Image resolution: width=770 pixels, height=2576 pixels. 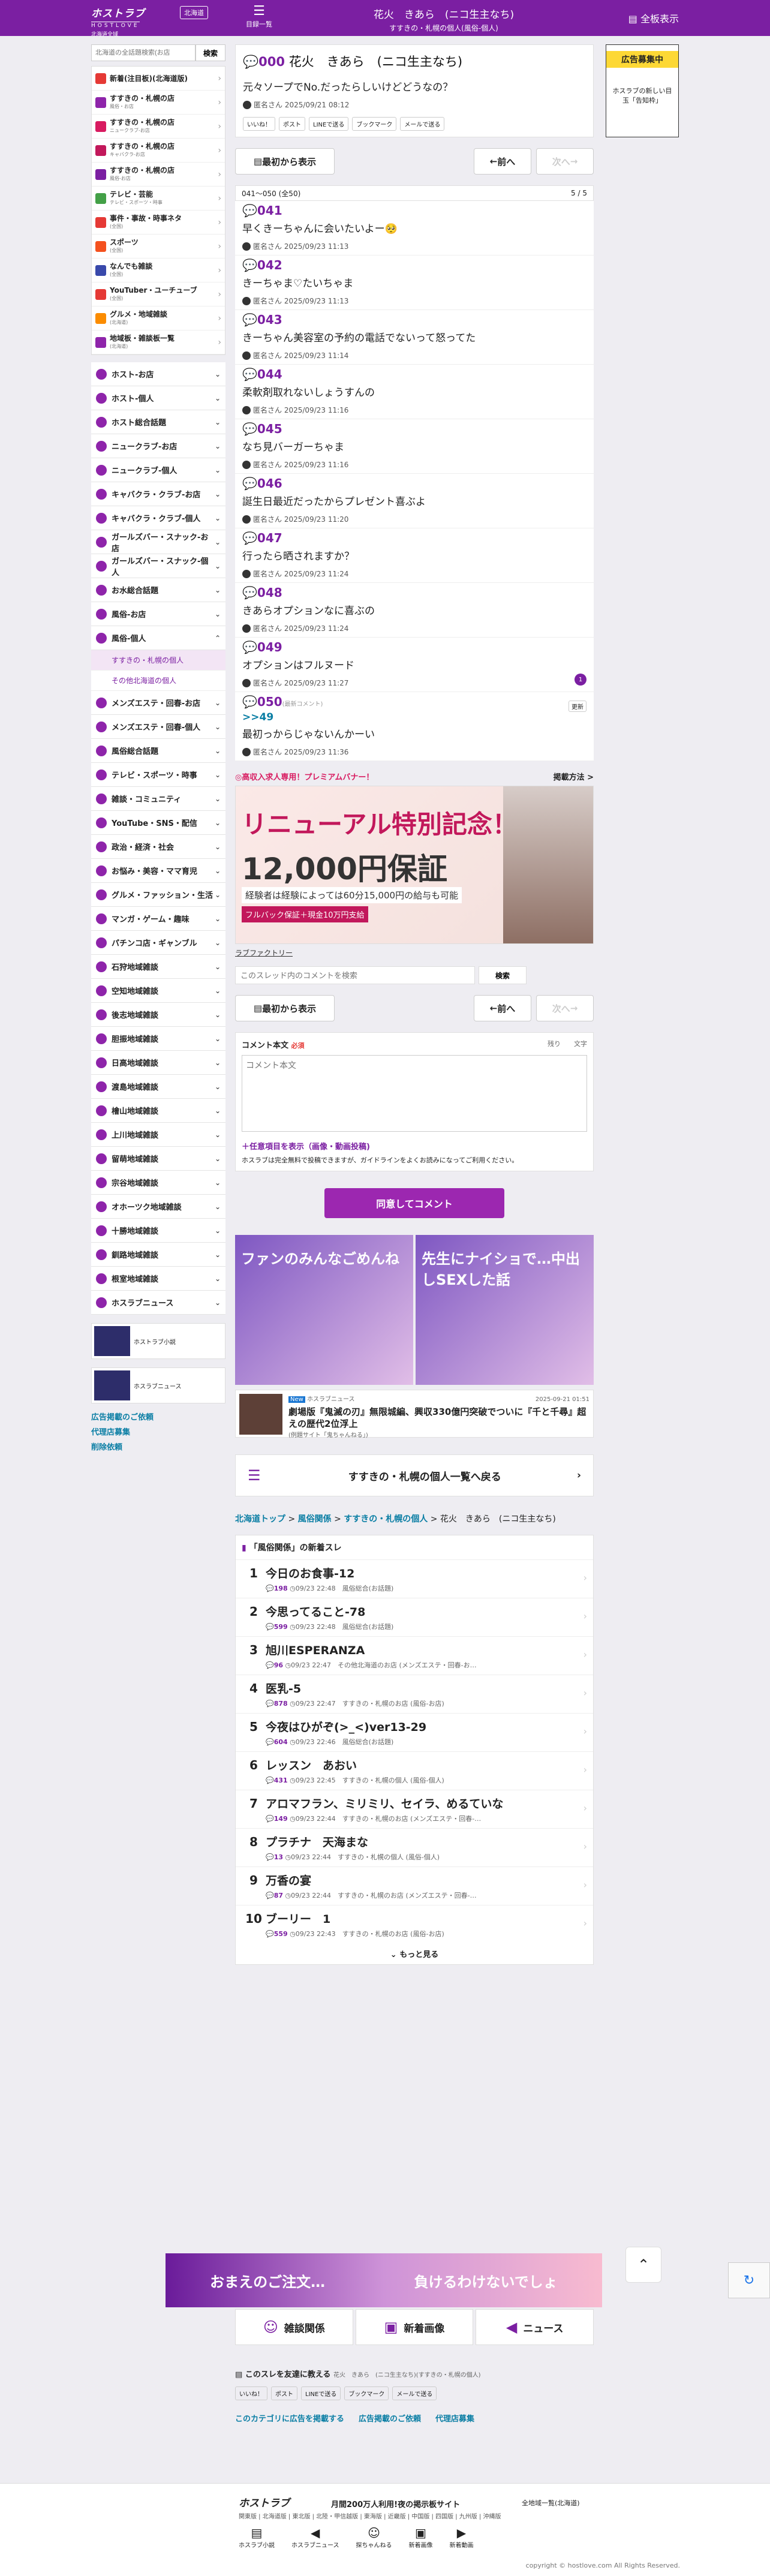 I want to click on all-show-button: ▤ 全板表示, so click(x=653, y=18).